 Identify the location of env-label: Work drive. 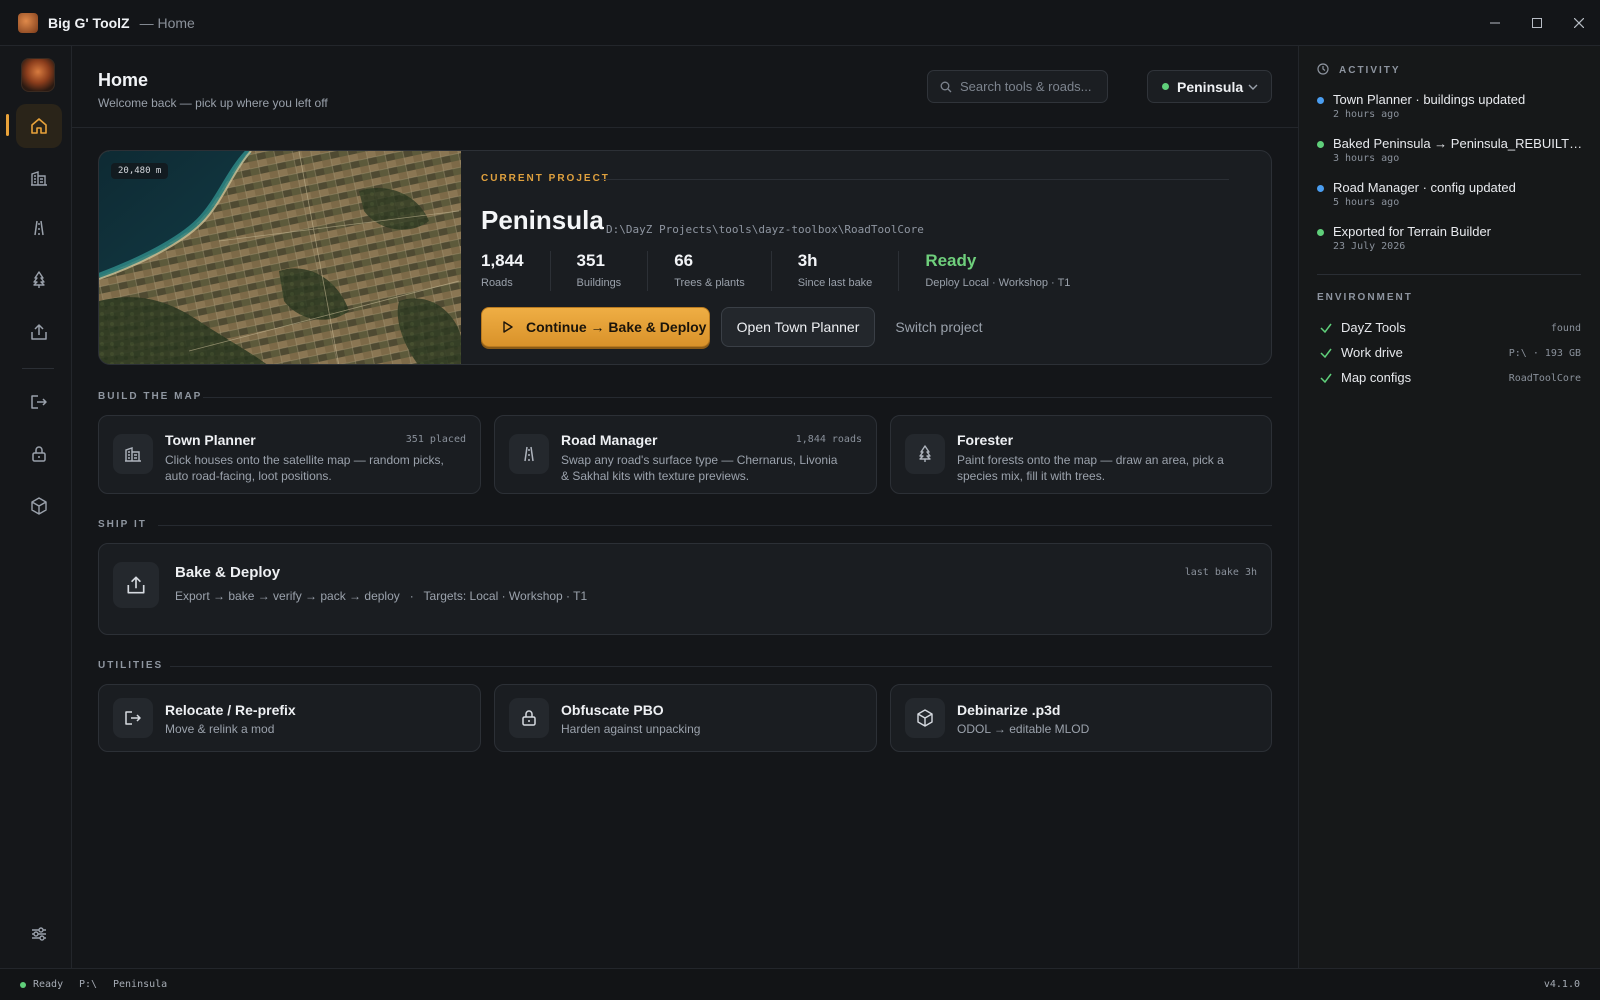
(1372, 352).